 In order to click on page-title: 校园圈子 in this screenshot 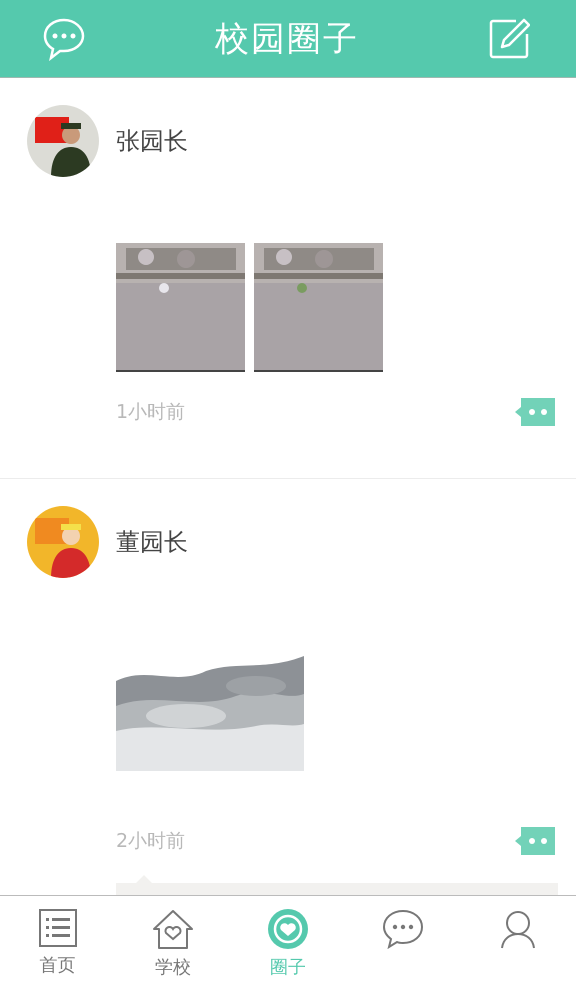, I will do `click(287, 39)`.